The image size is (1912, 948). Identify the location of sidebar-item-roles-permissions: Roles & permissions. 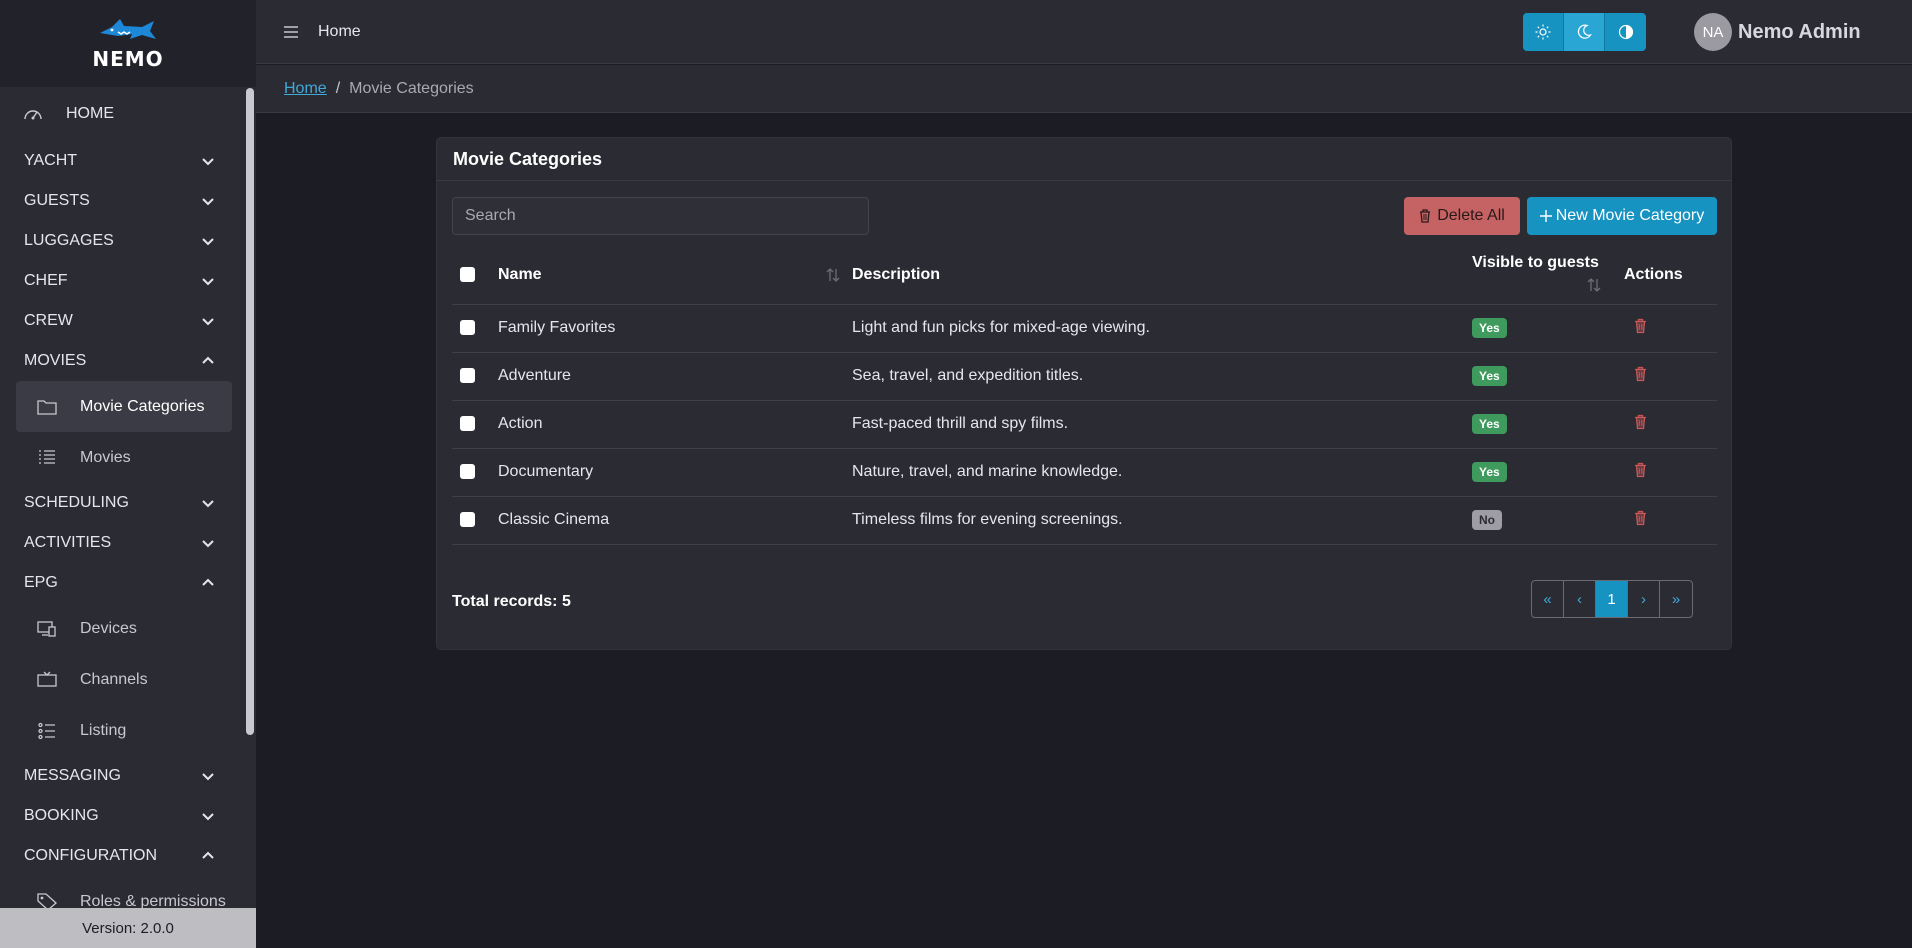
(124, 892).